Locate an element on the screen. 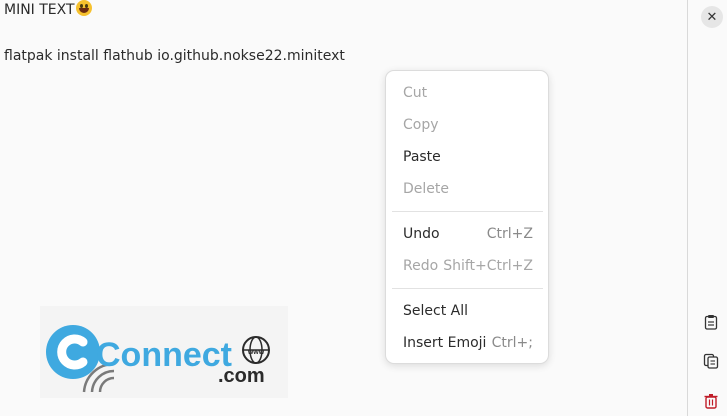  menu-item-label: Paste is located at coordinates (422, 157).